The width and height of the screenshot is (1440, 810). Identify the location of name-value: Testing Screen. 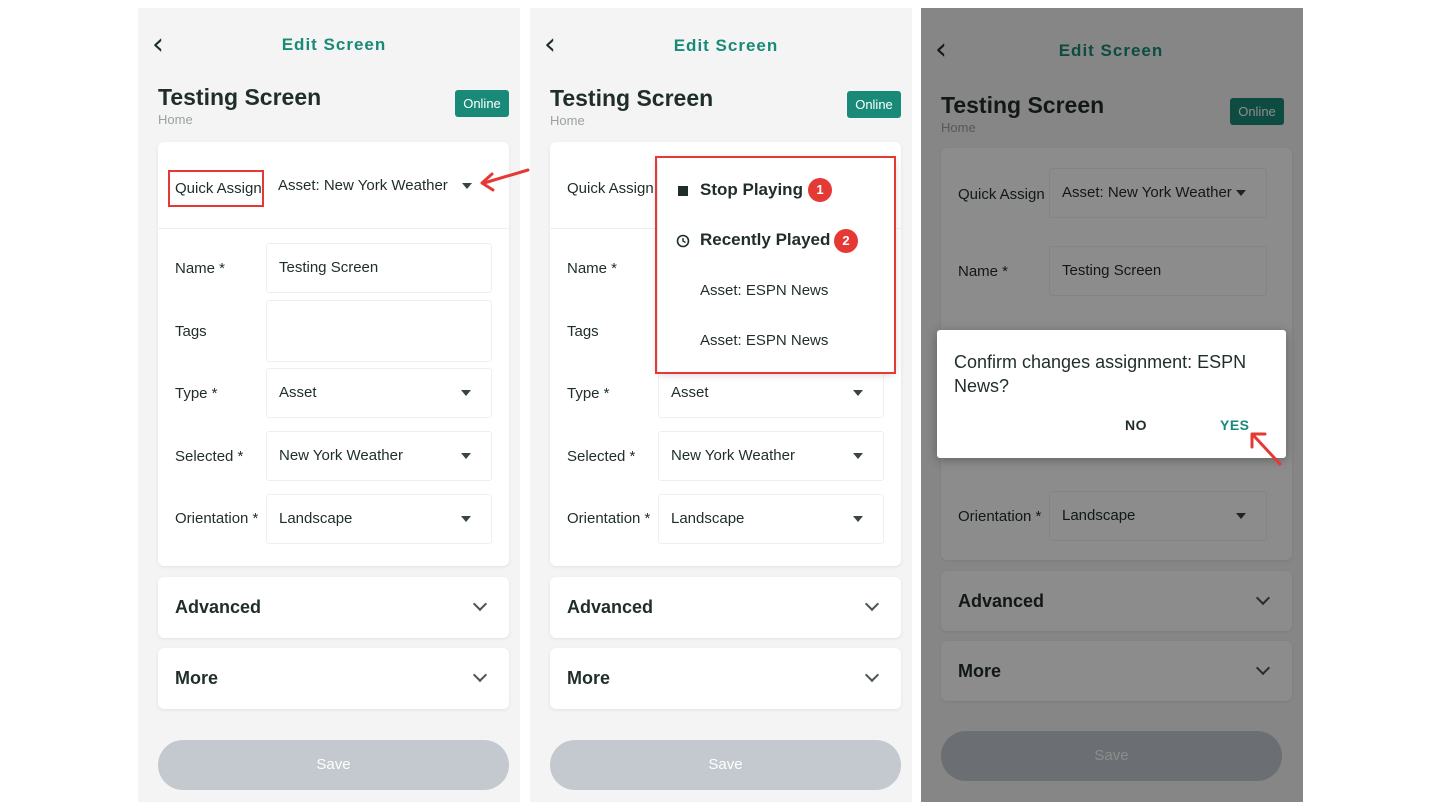
(329, 267).